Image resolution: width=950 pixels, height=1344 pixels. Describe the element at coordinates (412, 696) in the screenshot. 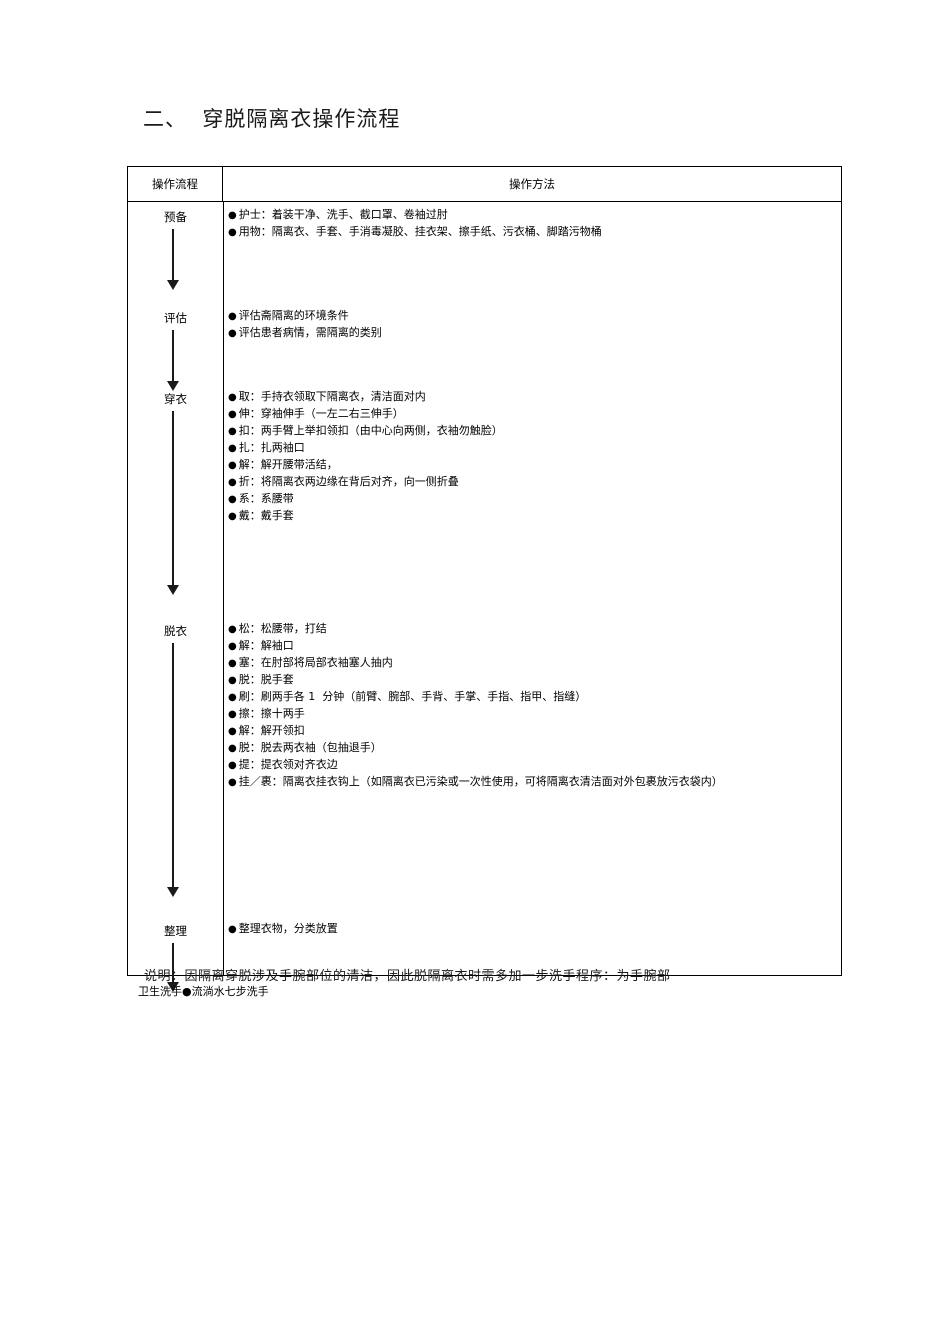

I see `bullet-text: 刷：刷两手各 1 分钟（前臂、腕部、手背、手掌、手指、指甲、指缝）` at that location.